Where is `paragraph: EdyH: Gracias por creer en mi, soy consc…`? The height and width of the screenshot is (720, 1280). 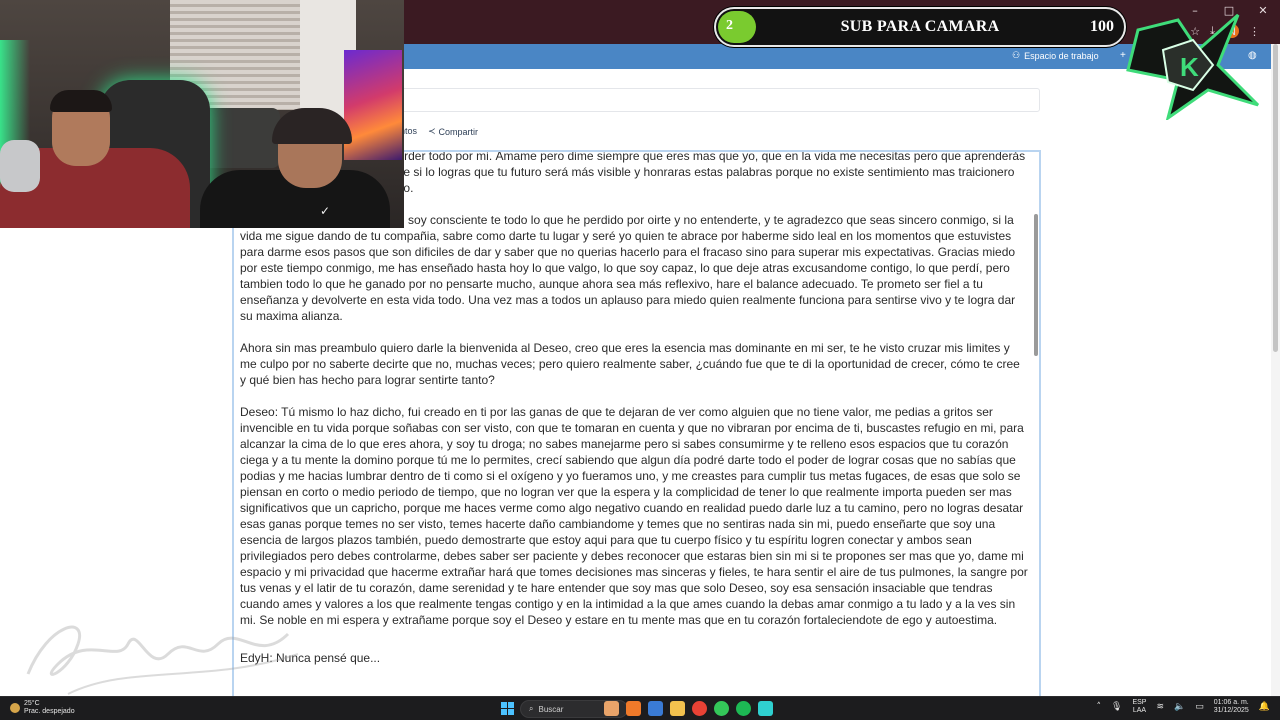
paragraph: EdyH: Gracias por creer en mi, soy consc… is located at coordinates (628, 268).